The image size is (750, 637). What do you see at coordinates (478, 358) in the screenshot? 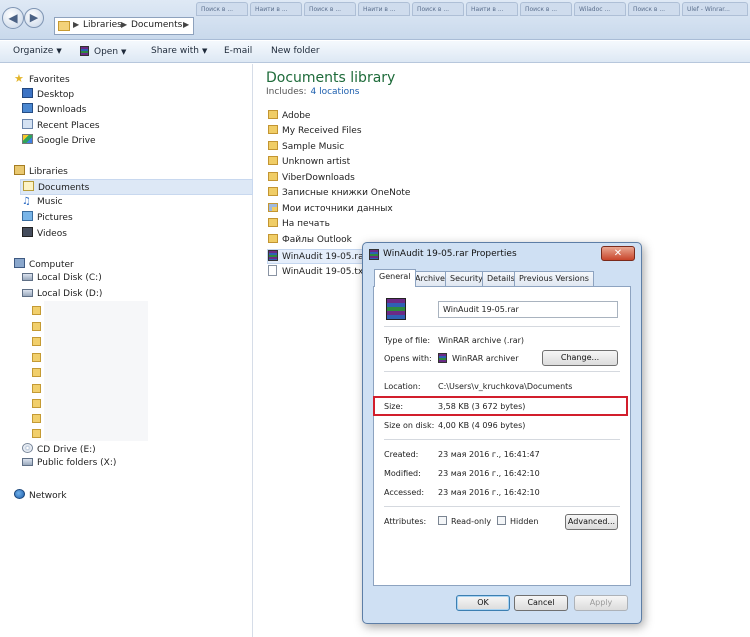
I see `opens-with-value: WinRAR archiver` at bounding box center [478, 358].